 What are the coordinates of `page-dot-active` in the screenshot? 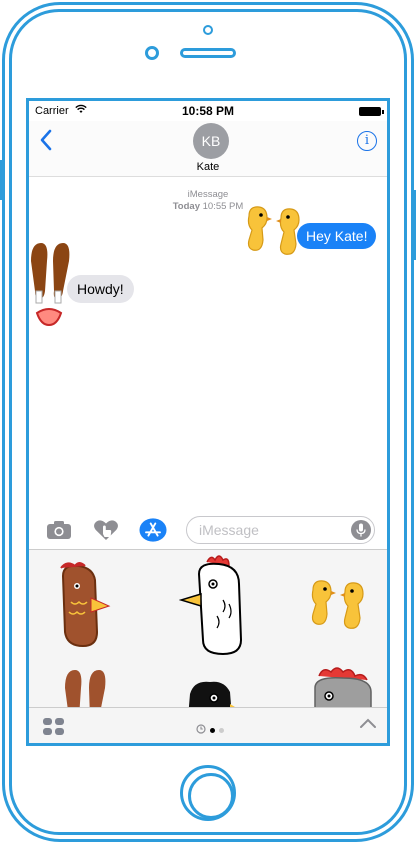 It's located at (212, 730).